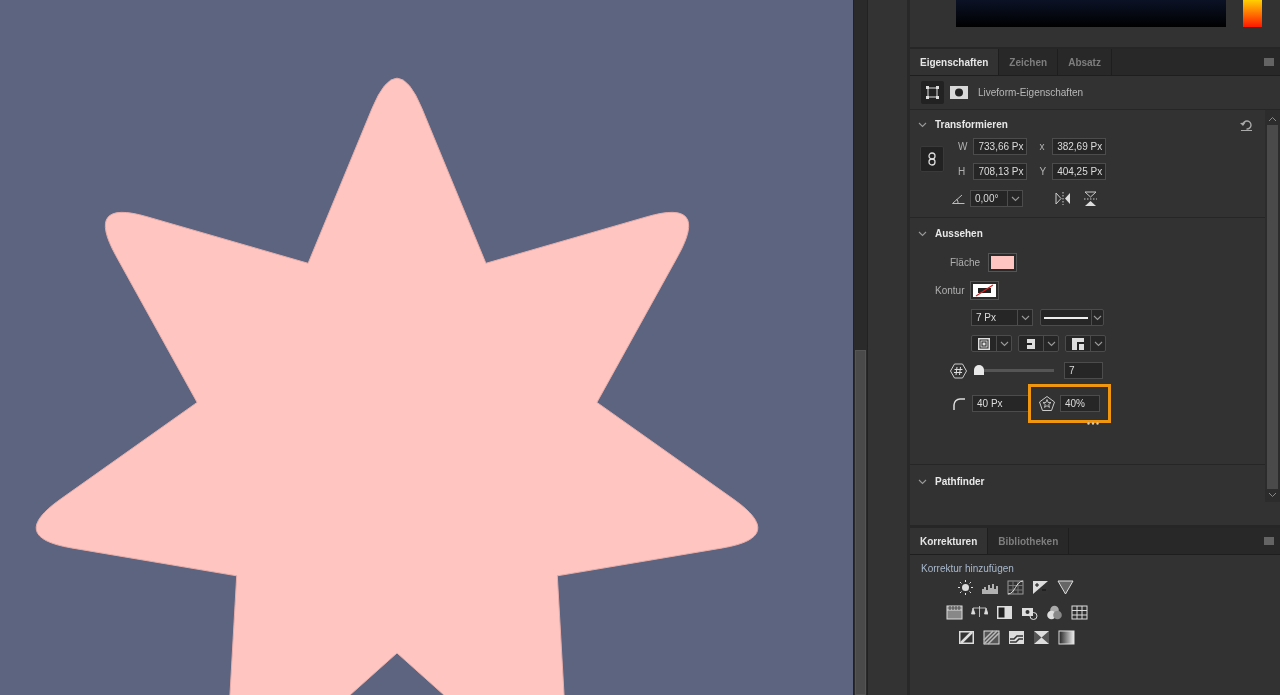  I want to click on scroll-up-icon, so click(1272, 119).